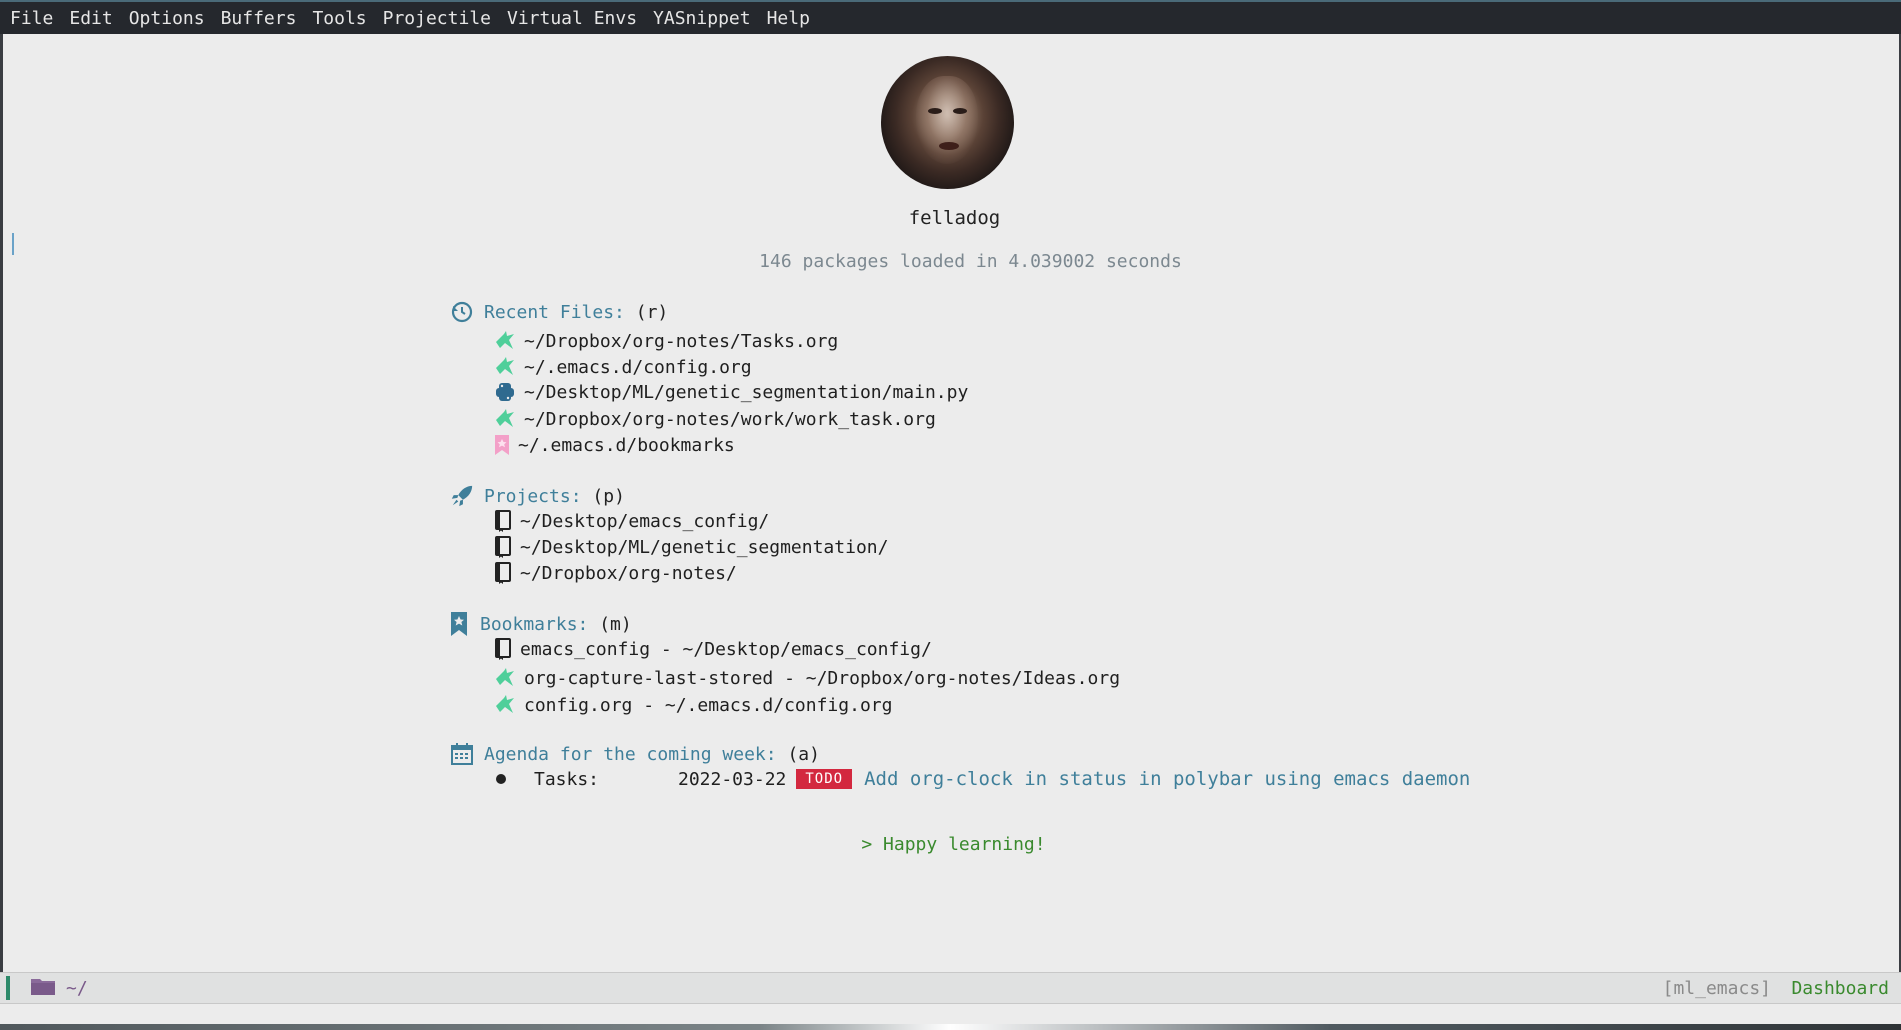  Describe the element at coordinates (608, 496) in the screenshot. I see `projects-key: (p)` at that location.